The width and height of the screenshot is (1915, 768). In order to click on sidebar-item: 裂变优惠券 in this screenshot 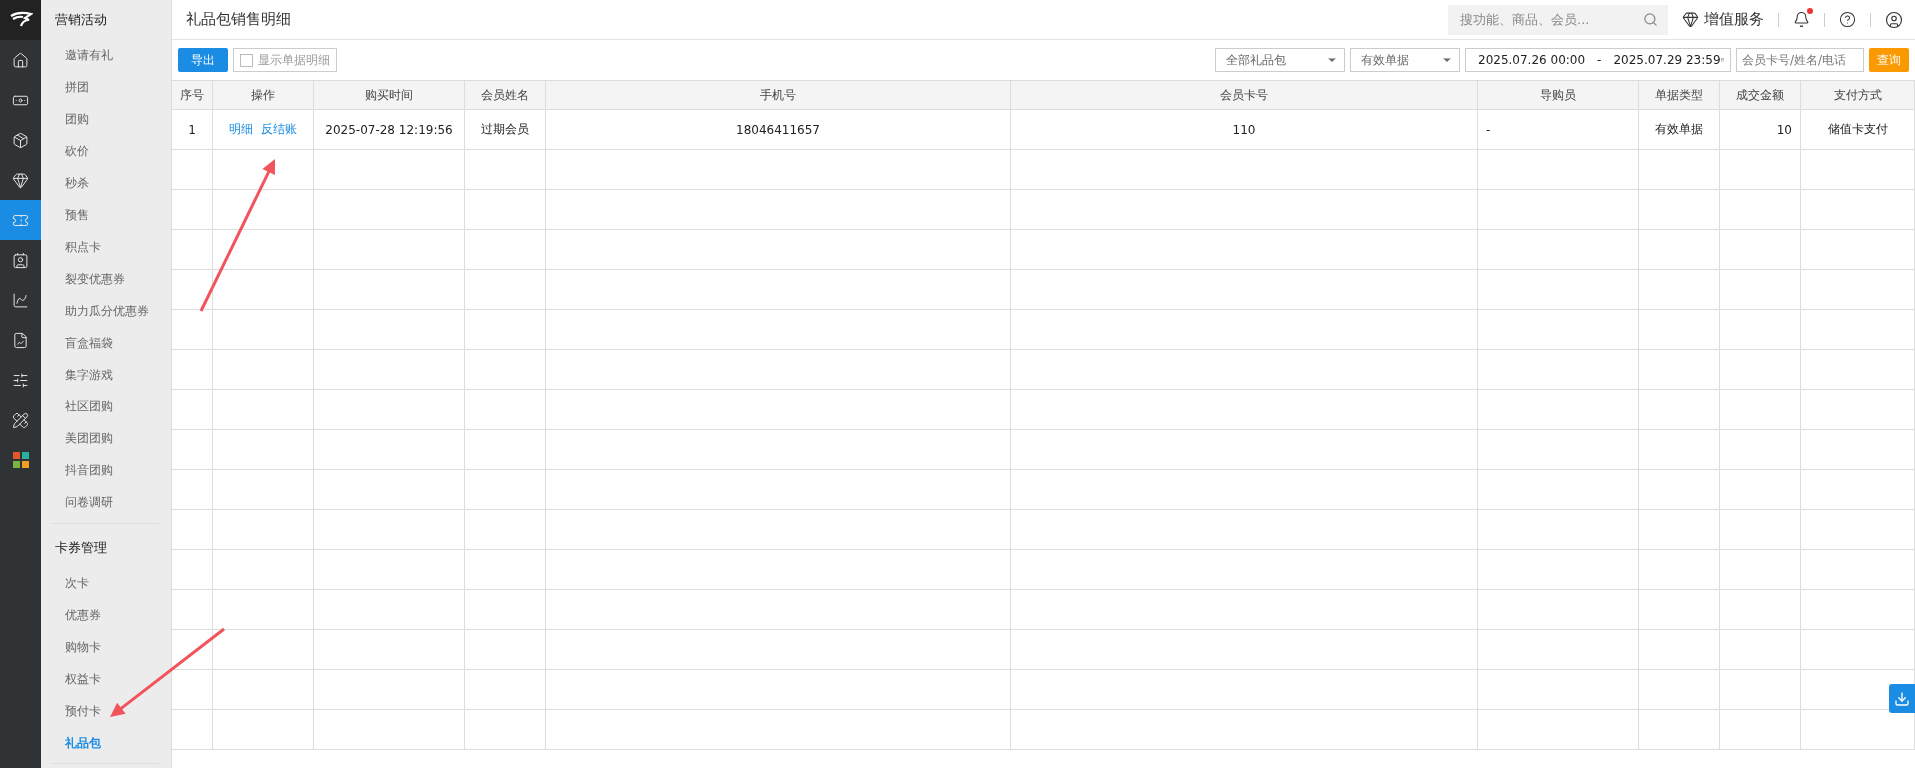, I will do `click(105, 279)`.